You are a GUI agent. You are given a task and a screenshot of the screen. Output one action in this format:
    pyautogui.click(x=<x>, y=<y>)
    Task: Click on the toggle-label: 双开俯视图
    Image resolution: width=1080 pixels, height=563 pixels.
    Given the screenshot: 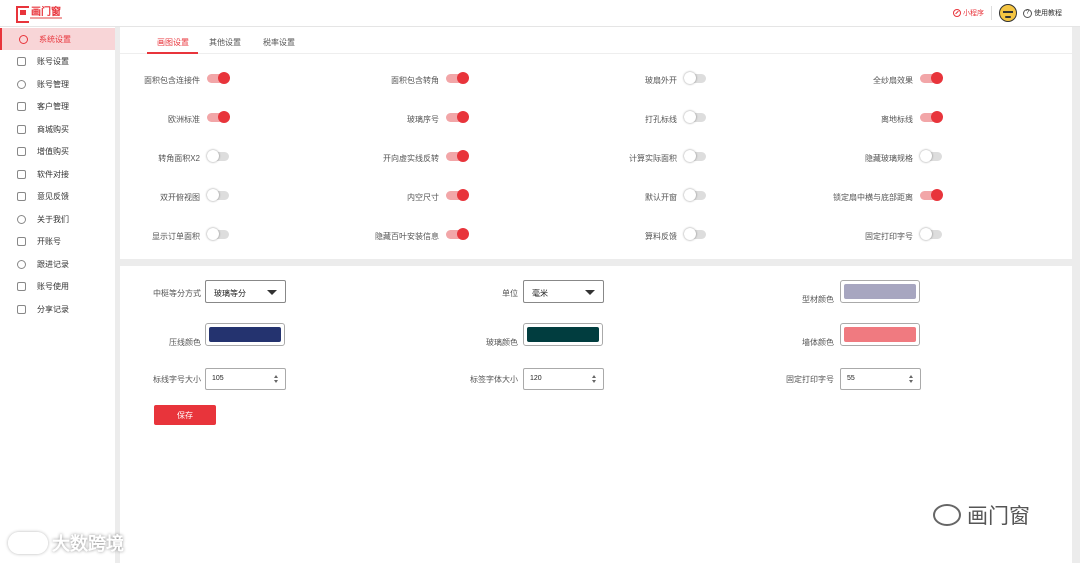 What is the action you would take?
    pyautogui.click(x=180, y=197)
    